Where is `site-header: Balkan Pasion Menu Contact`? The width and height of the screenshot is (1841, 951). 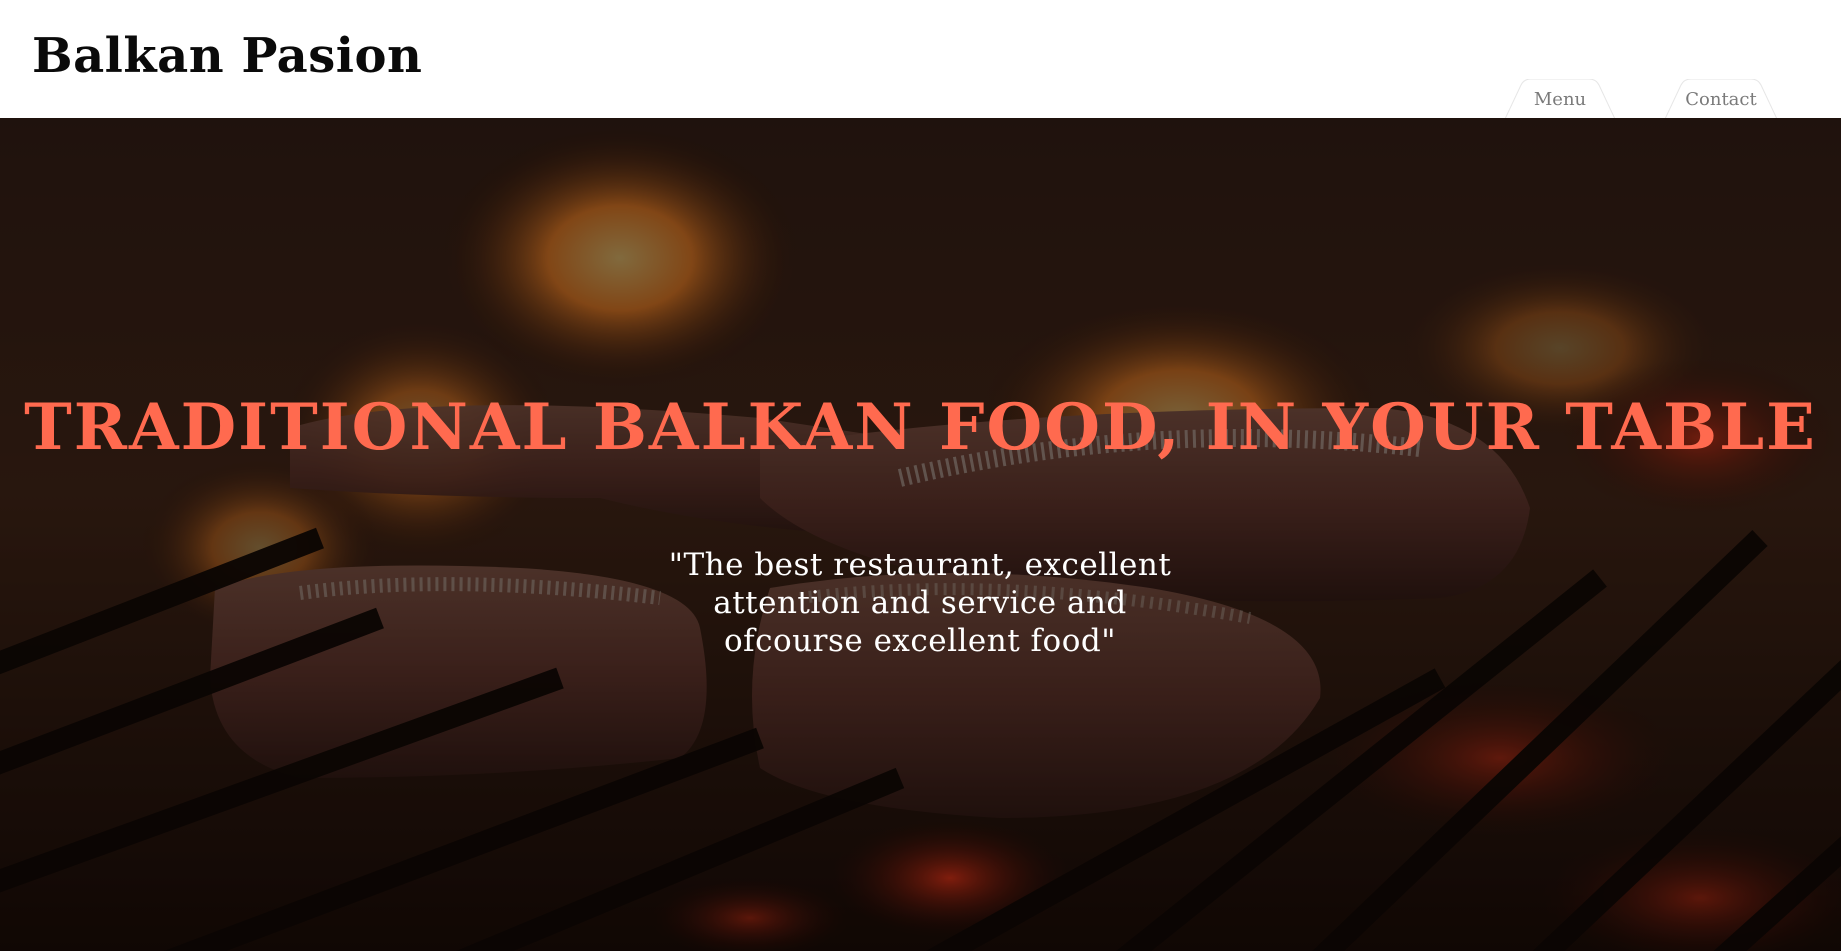
site-header: Balkan Pasion Menu Contact is located at coordinates (920, 59).